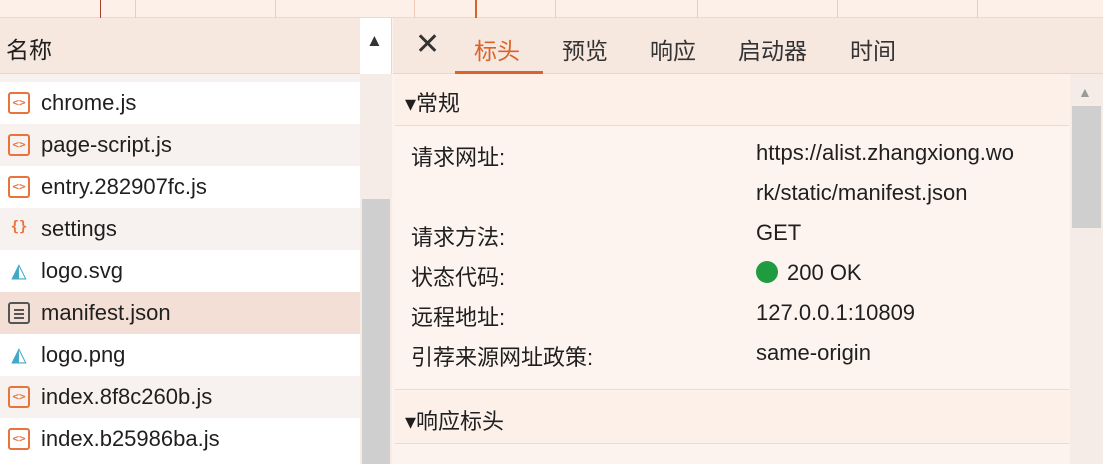 The height and width of the screenshot is (464, 1103). What do you see at coordinates (180, 271) in the screenshot?
I see `list-item: ◭ logo.svg` at bounding box center [180, 271].